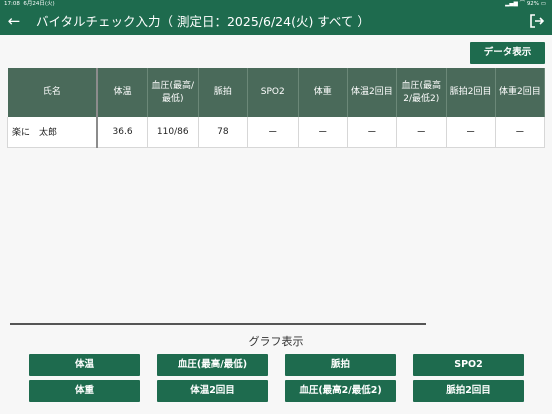 This screenshot has height=414, width=552. I want to click on column-header: 氏名, so click(53, 92).